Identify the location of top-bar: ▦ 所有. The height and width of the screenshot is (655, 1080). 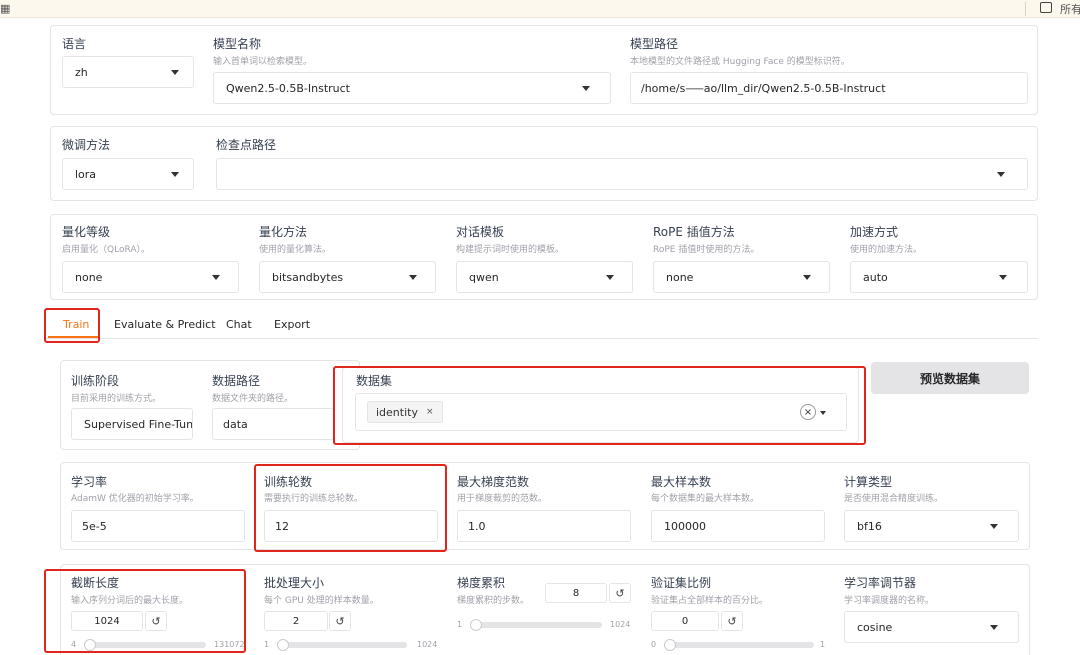
(540, 9).